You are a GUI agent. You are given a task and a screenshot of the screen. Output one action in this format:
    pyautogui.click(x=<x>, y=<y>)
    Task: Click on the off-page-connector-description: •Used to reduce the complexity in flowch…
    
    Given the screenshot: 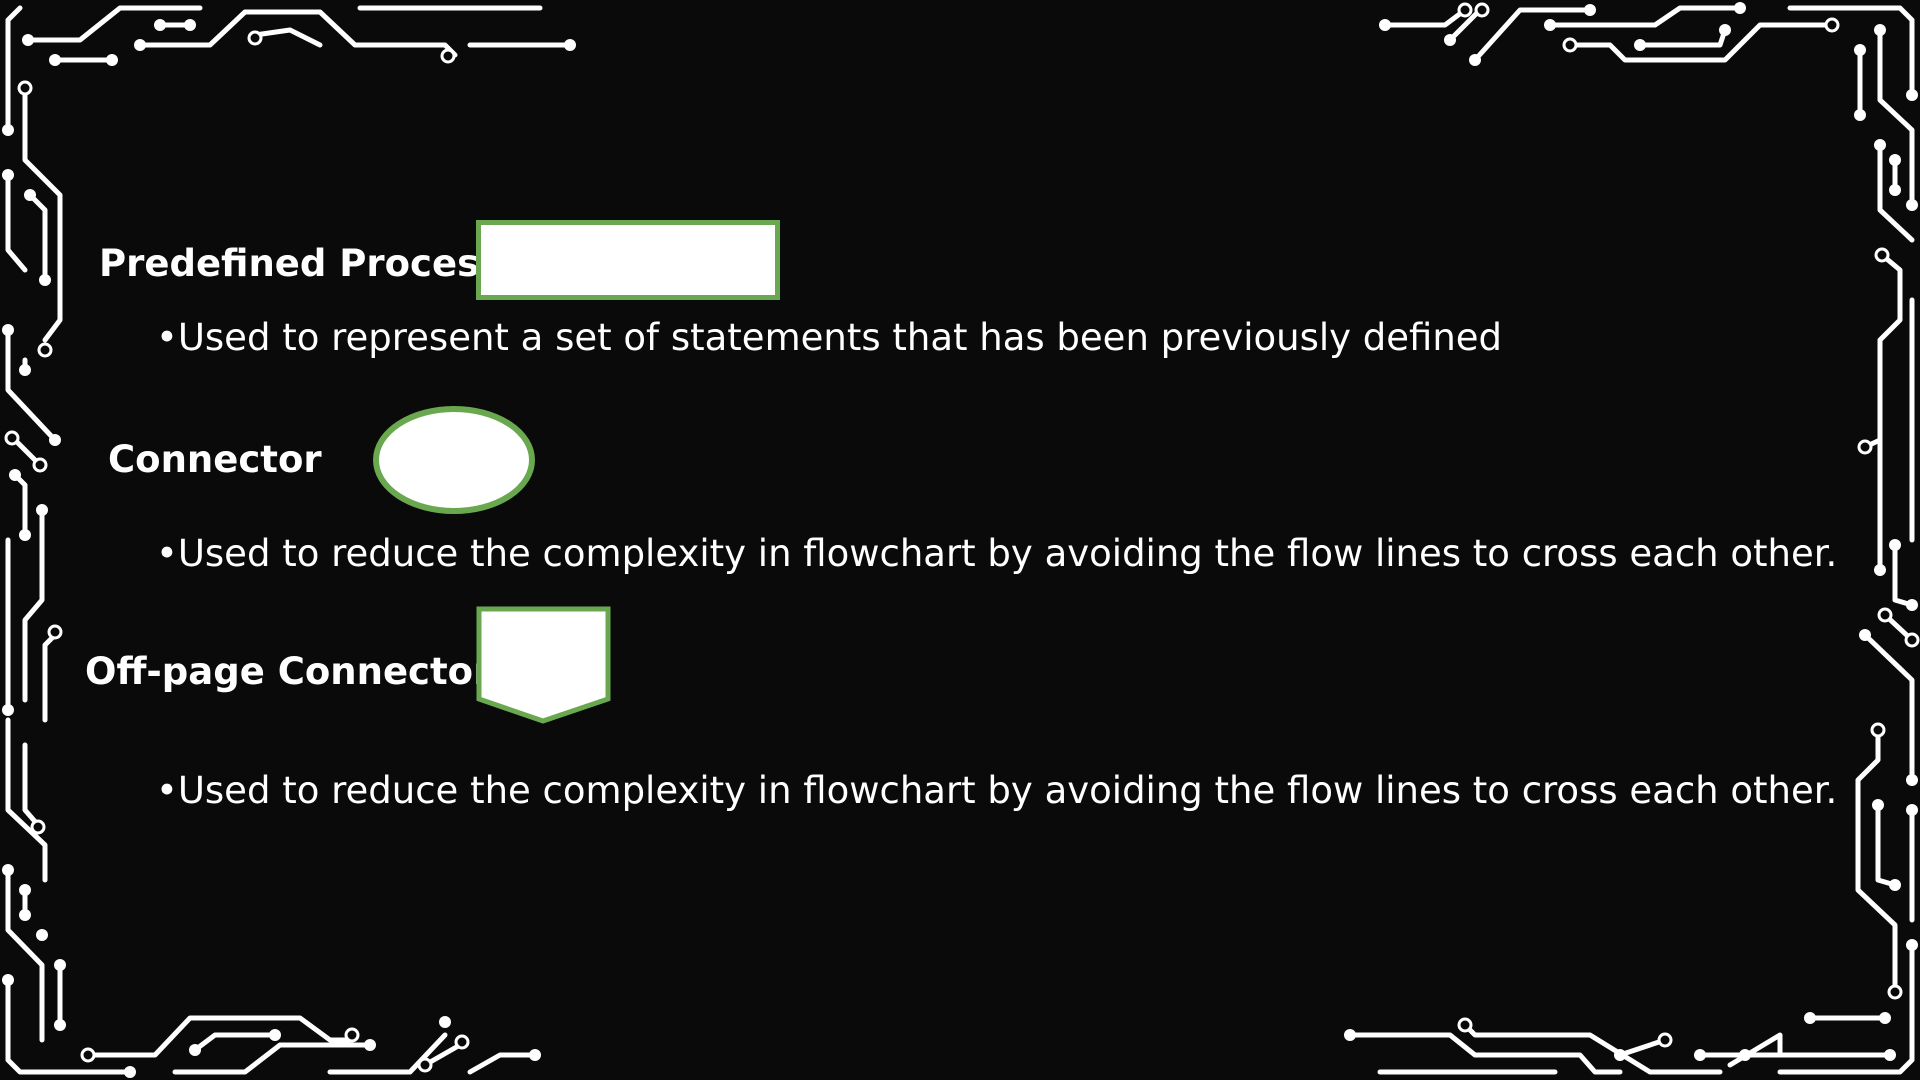 What is the action you would take?
    pyautogui.click(x=997, y=790)
    